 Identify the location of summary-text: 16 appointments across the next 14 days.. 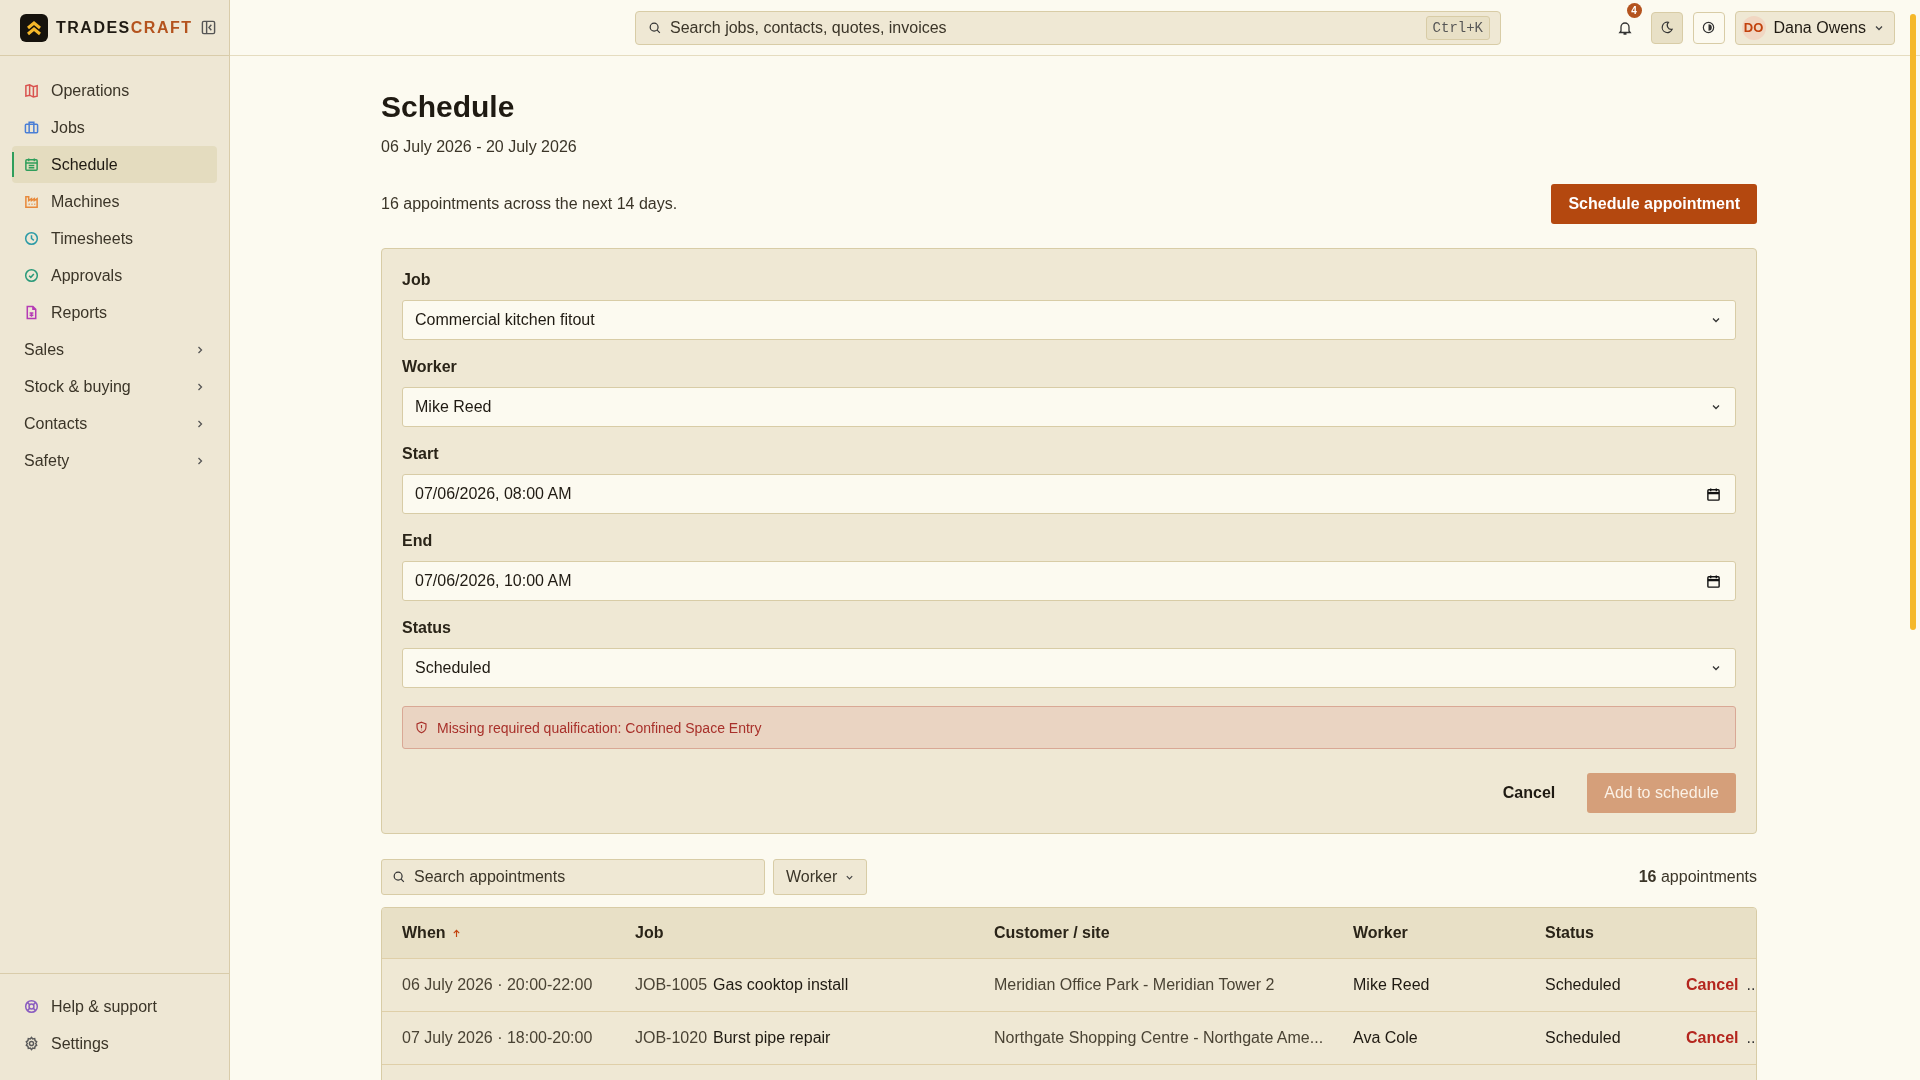
(529, 204).